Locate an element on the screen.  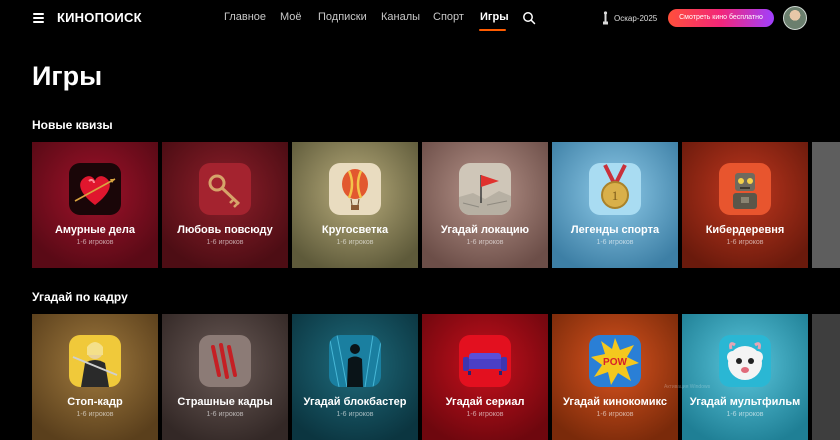
quiz-card: Страшные кадры 1-6 игроков is located at coordinates (225, 377).